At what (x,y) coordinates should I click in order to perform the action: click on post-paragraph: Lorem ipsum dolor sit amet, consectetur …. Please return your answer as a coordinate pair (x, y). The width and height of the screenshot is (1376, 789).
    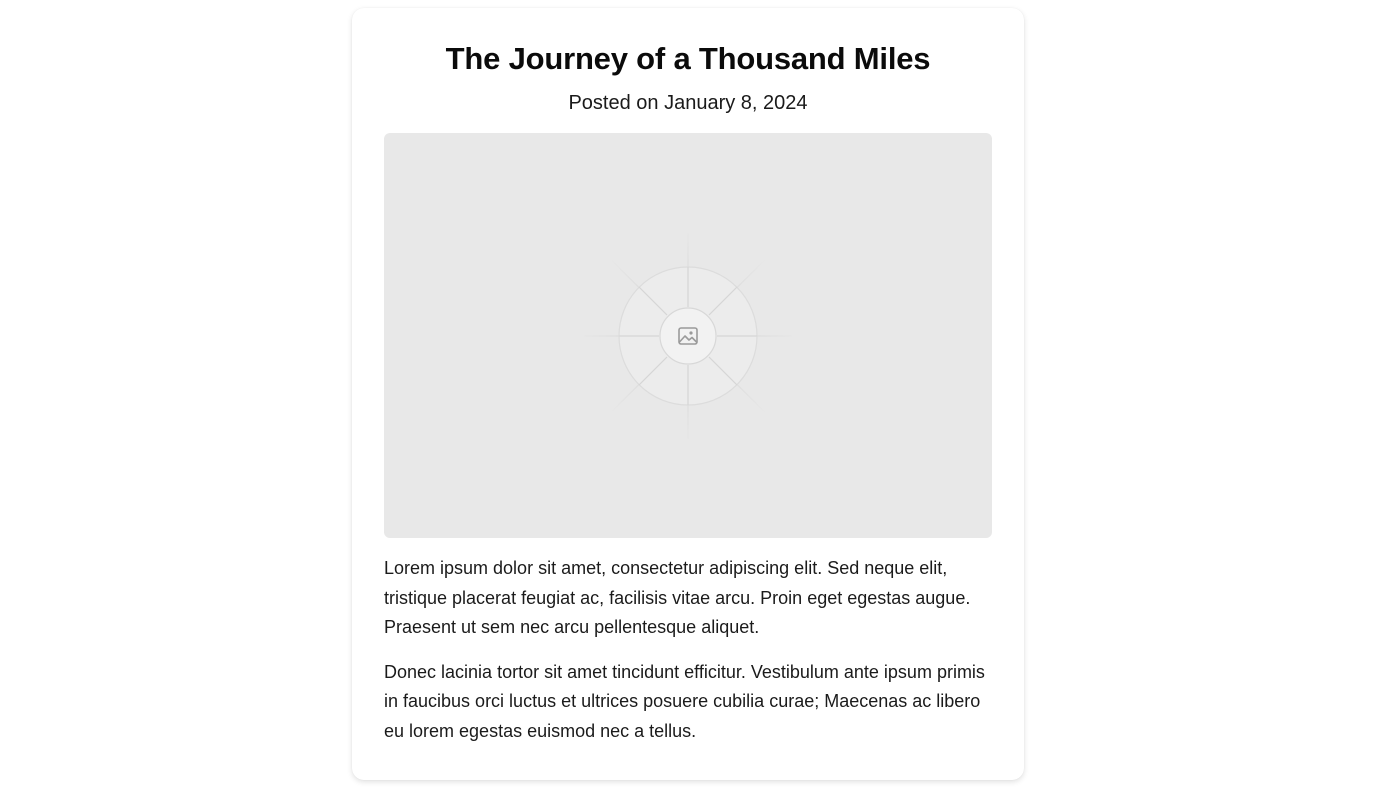
    Looking at the image, I should click on (677, 597).